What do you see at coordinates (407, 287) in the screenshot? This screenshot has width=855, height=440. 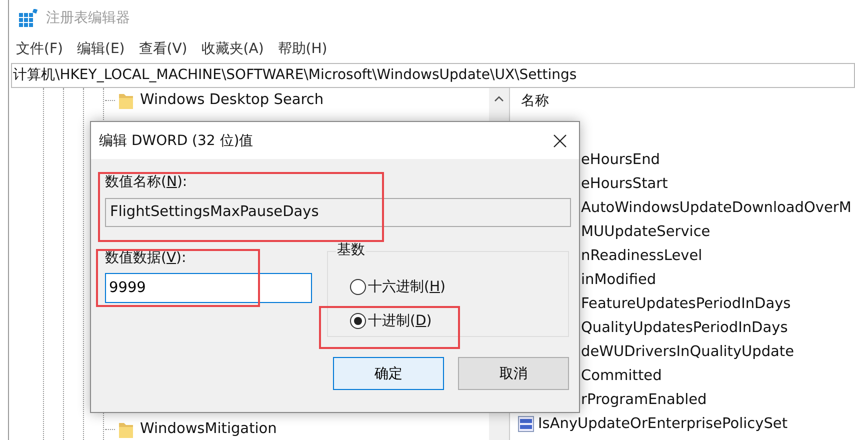 I see `radio-label: 十六进制(H)` at bounding box center [407, 287].